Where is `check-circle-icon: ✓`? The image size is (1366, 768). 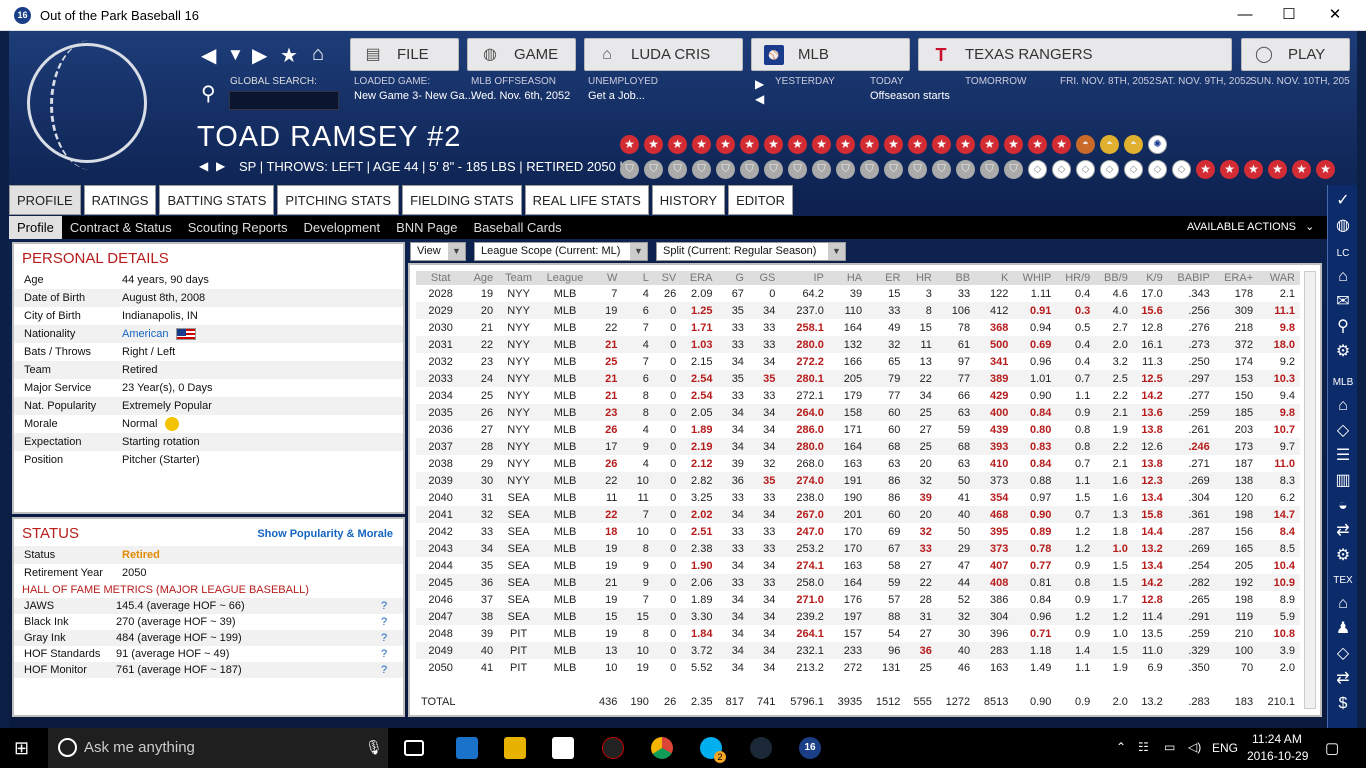
check-circle-icon: ✓ is located at coordinates (1343, 201).